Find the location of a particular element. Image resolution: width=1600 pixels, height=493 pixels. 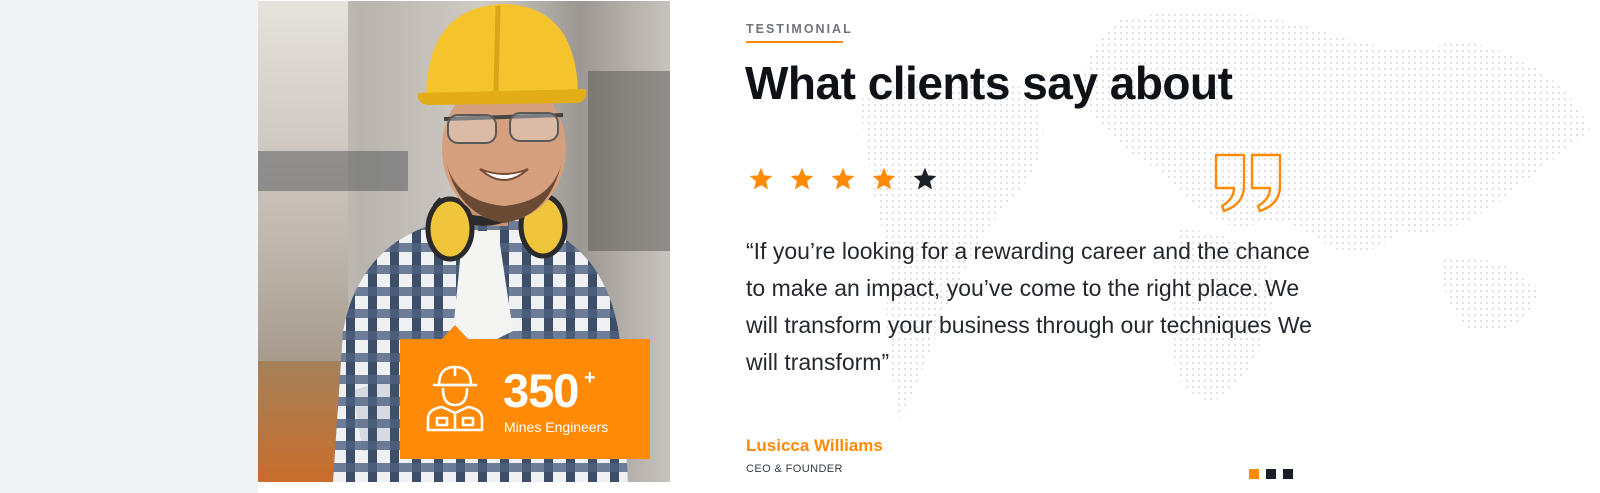

rating-stars is located at coordinates (843, 179).